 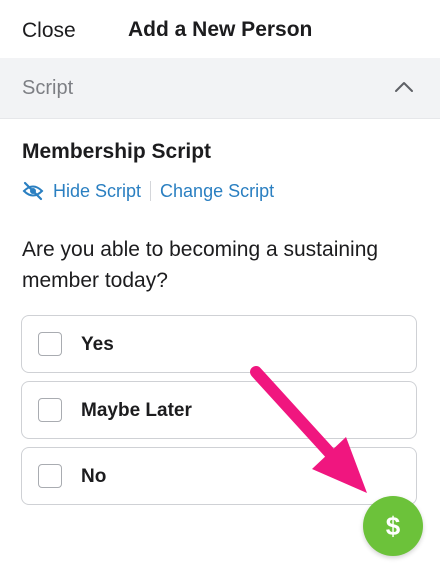 What do you see at coordinates (219, 344) in the screenshot?
I see `option-yes: Yes` at bounding box center [219, 344].